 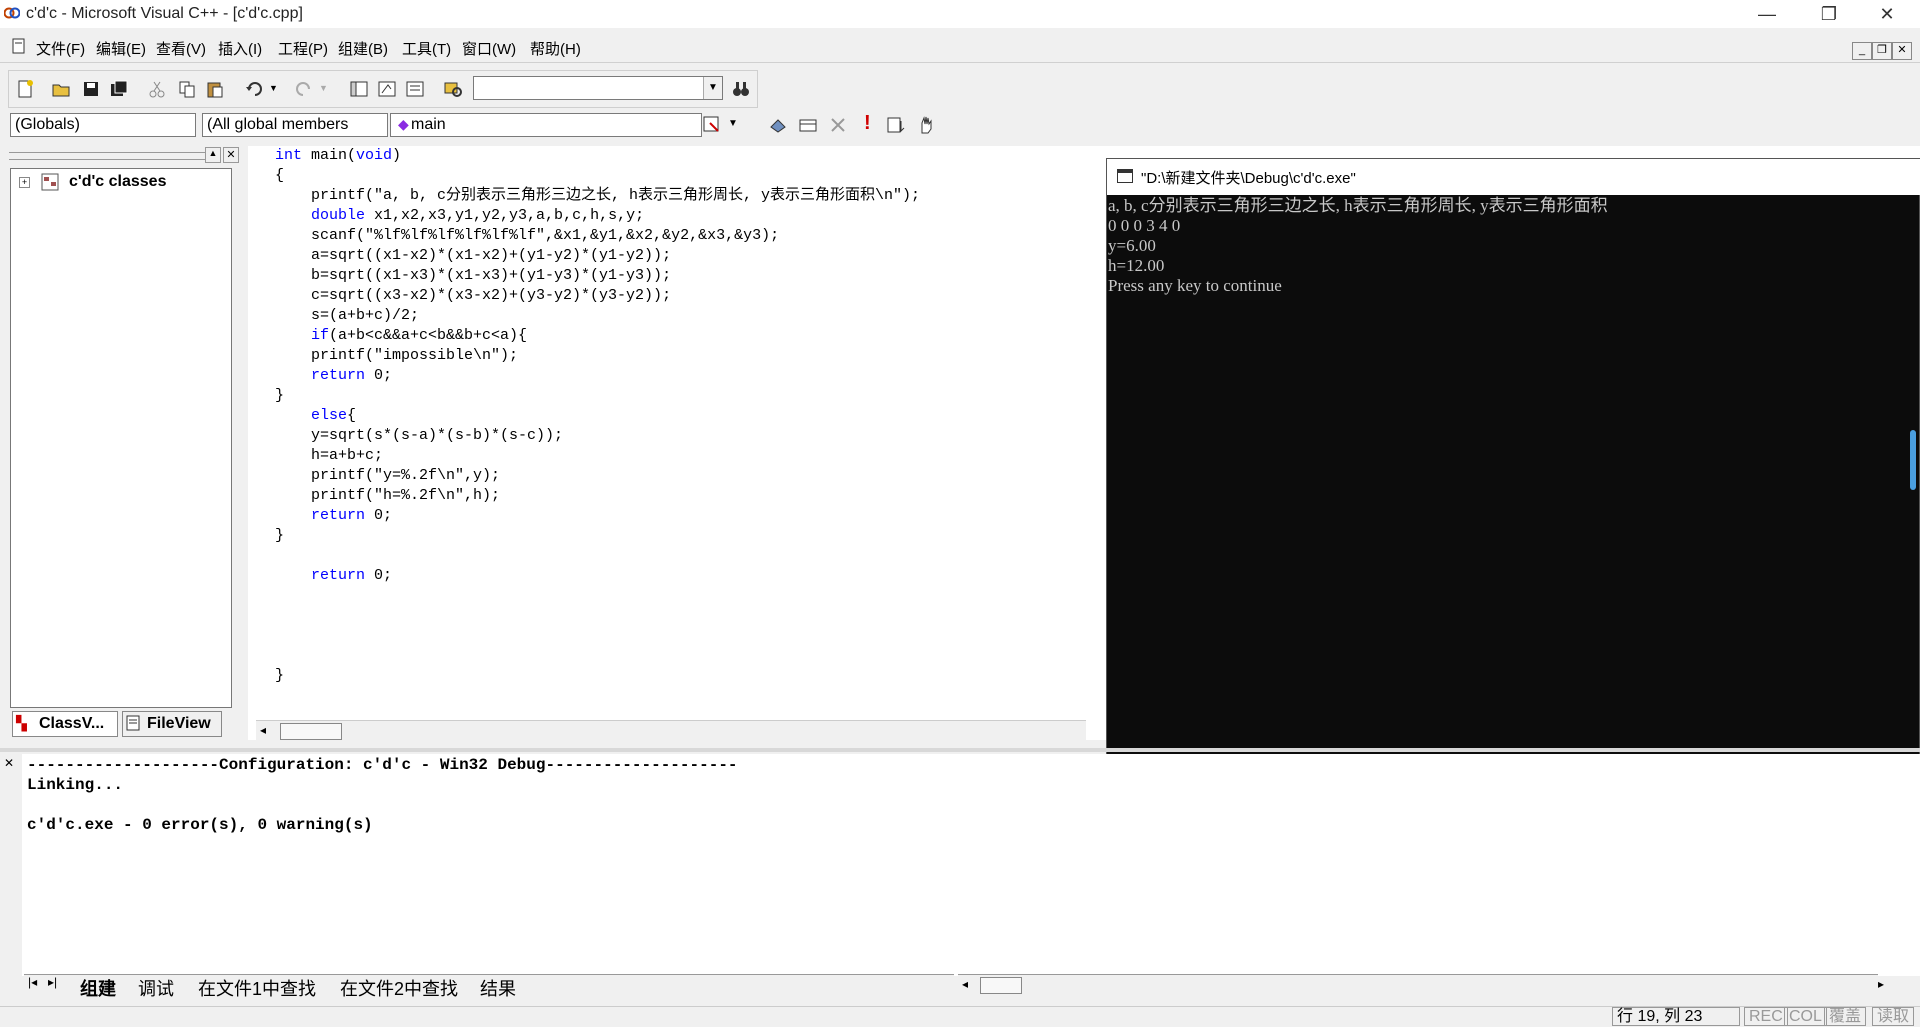 I want to click on new-file-icon, so click(x=25, y=89).